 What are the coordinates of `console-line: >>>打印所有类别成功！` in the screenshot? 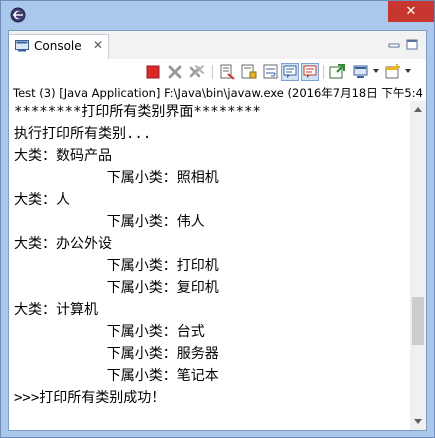 It's located at (90, 398).